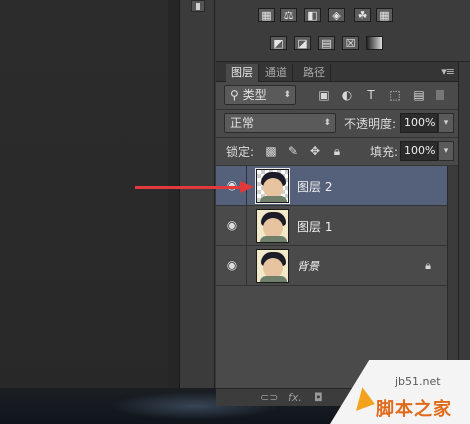 This screenshot has width=470, height=424. I want to click on dock-collapse-icon, so click(198, 6).